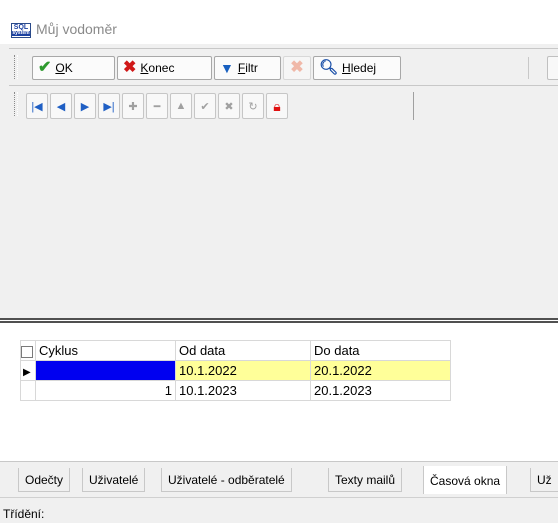 This screenshot has height=523, width=558. What do you see at coordinates (243, 390) in the screenshot?
I see `cell-from-date: 10.1.2023` at bounding box center [243, 390].